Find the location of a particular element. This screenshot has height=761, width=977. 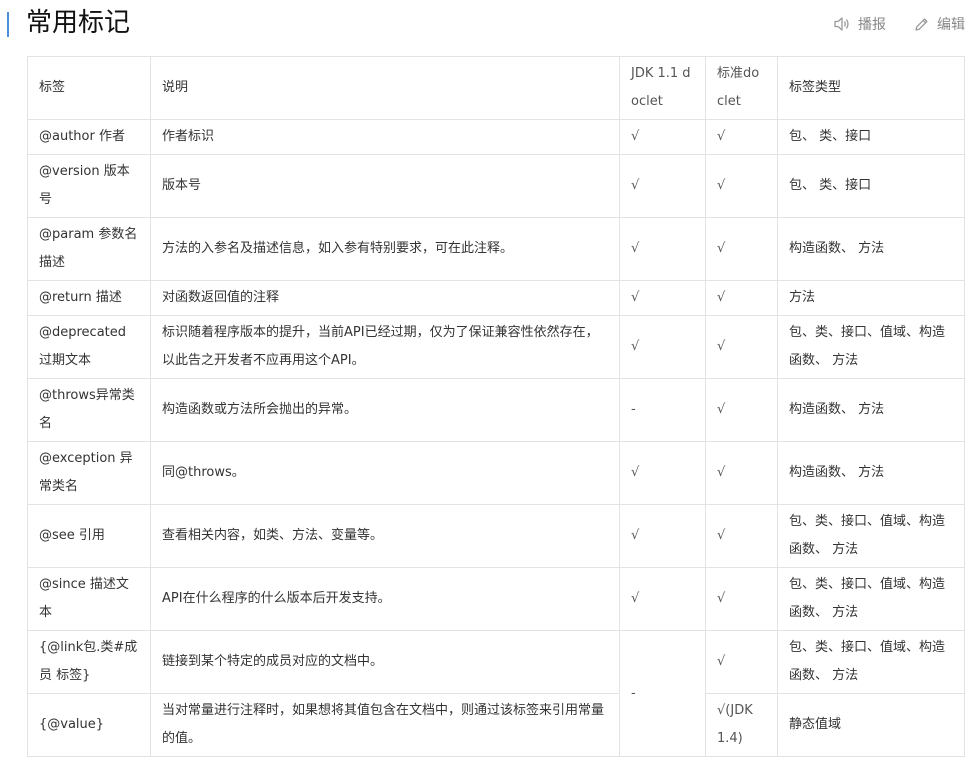

table-row: @return 描述 对函数返回值的注释 √ √ 方法 is located at coordinates (496, 298).